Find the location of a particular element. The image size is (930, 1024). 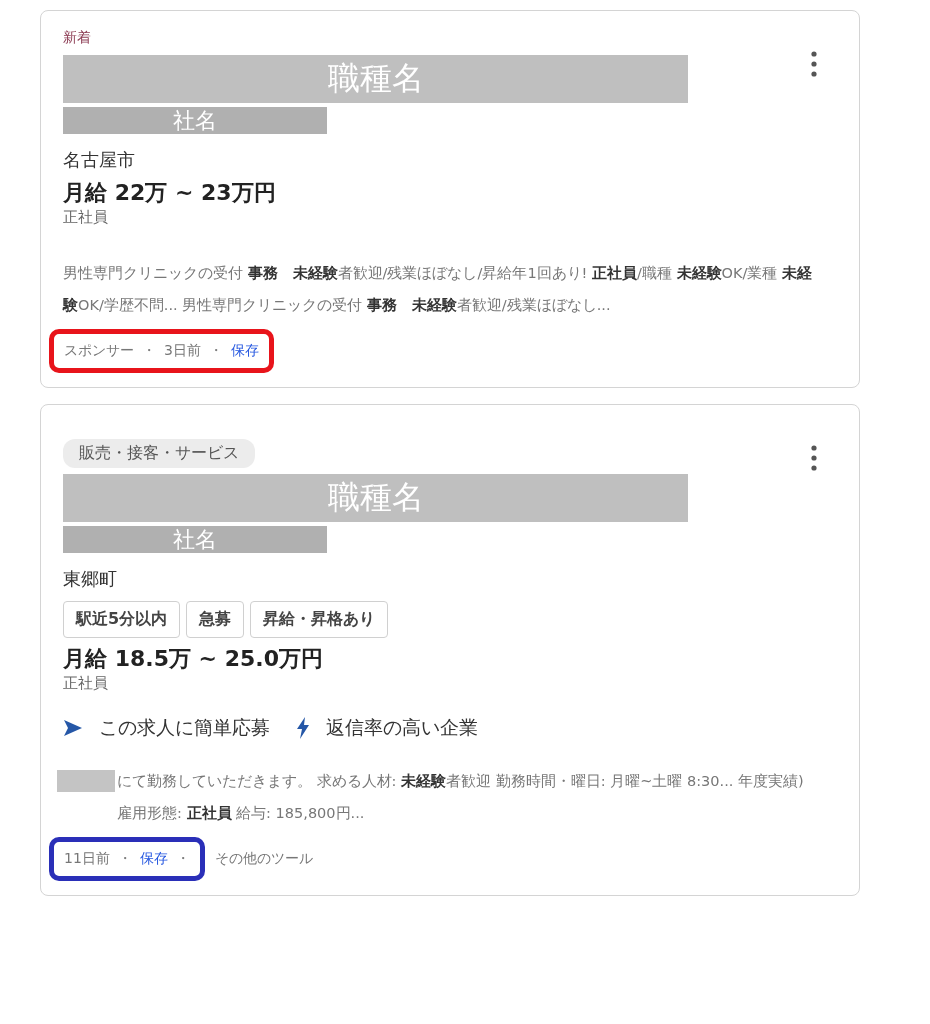

footer-text: 11日前 is located at coordinates (87, 859).